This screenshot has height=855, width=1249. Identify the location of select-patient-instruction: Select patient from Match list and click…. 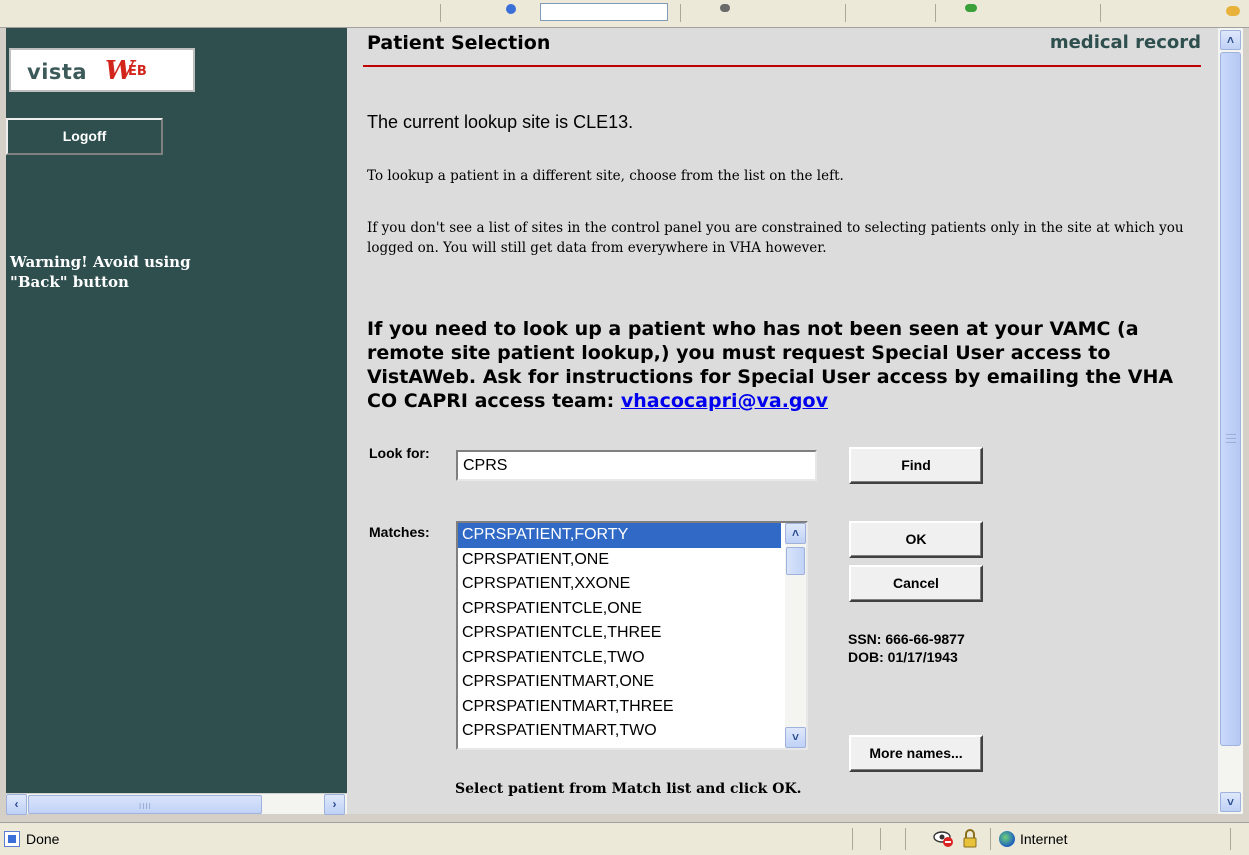
(628, 789).